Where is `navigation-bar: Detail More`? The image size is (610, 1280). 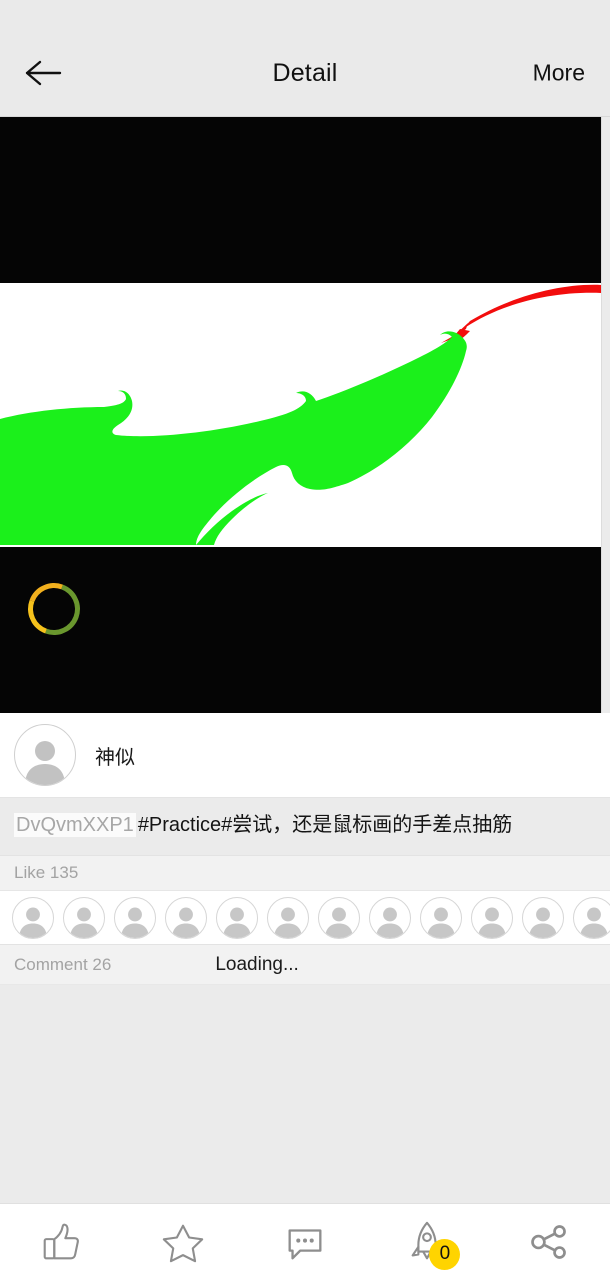 navigation-bar: Detail More is located at coordinates (305, 73).